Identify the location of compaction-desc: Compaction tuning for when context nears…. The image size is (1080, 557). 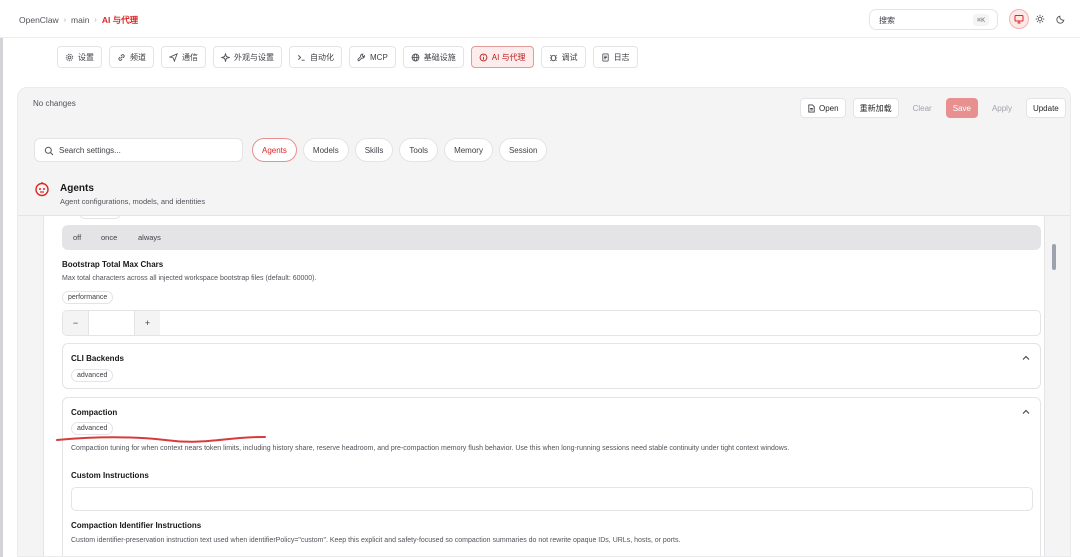
(430, 448).